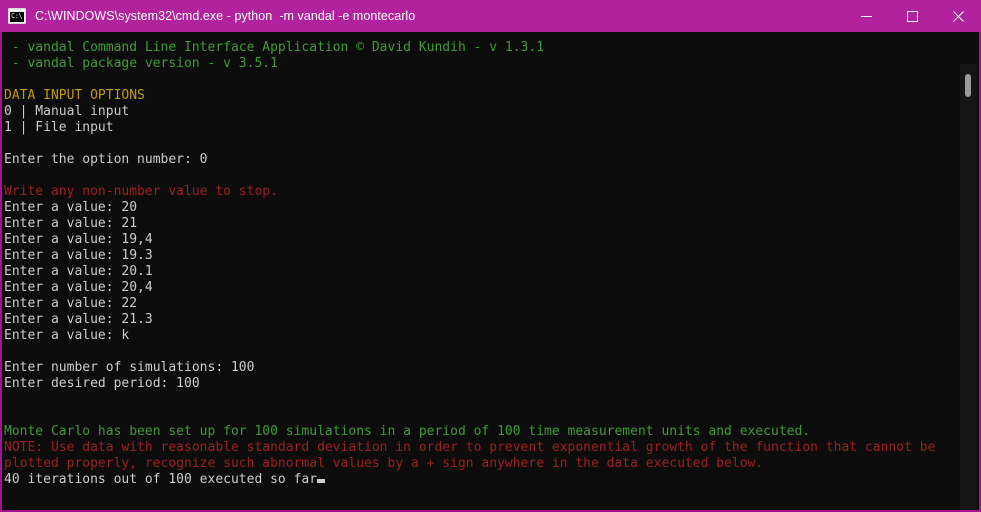  Describe the element at coordinates (484, 336) in the screenshot. I see `console-line: Enter a value: k` at that location.